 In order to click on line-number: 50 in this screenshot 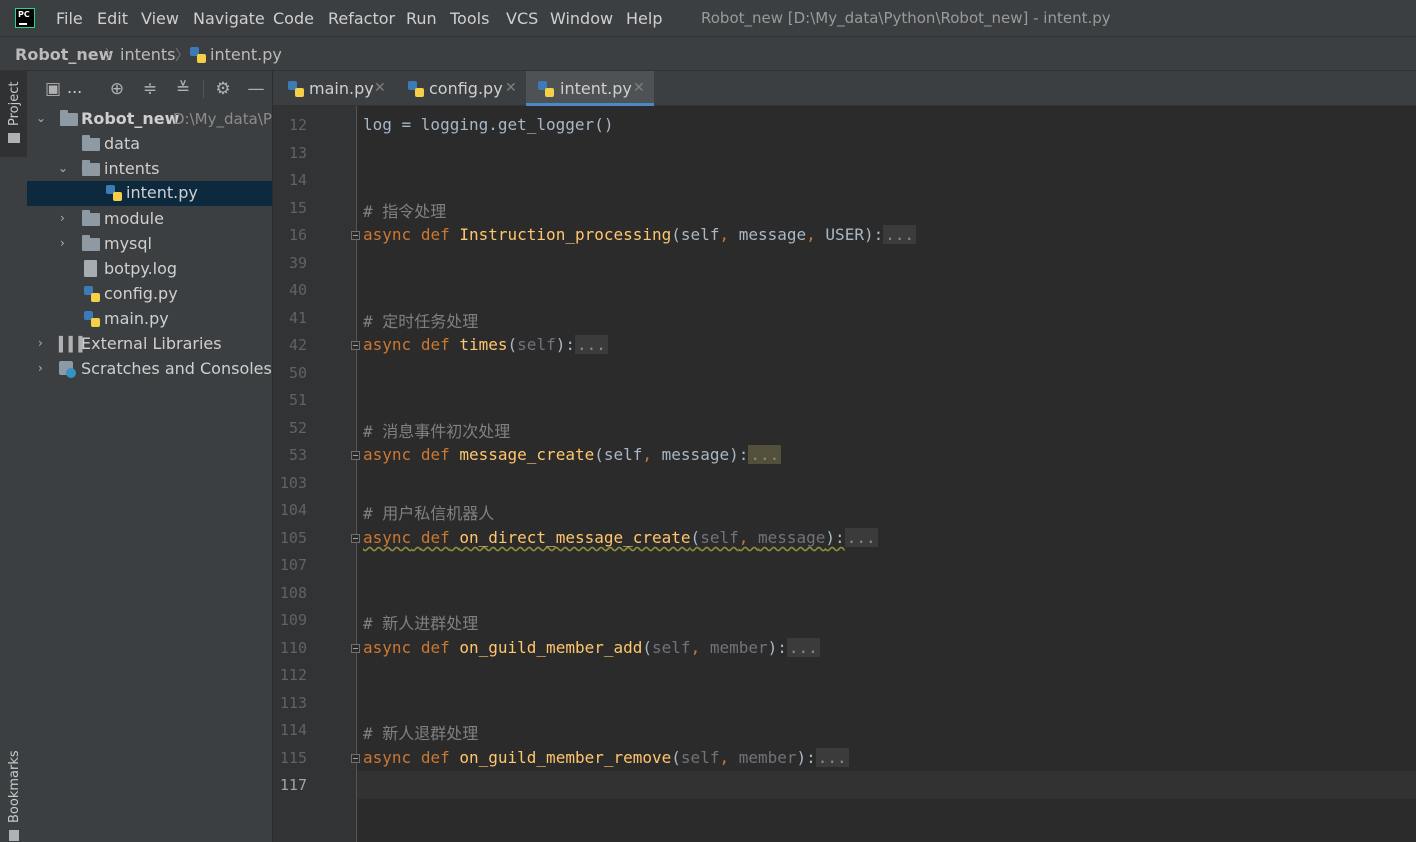, I will do `click(297, 373)`.